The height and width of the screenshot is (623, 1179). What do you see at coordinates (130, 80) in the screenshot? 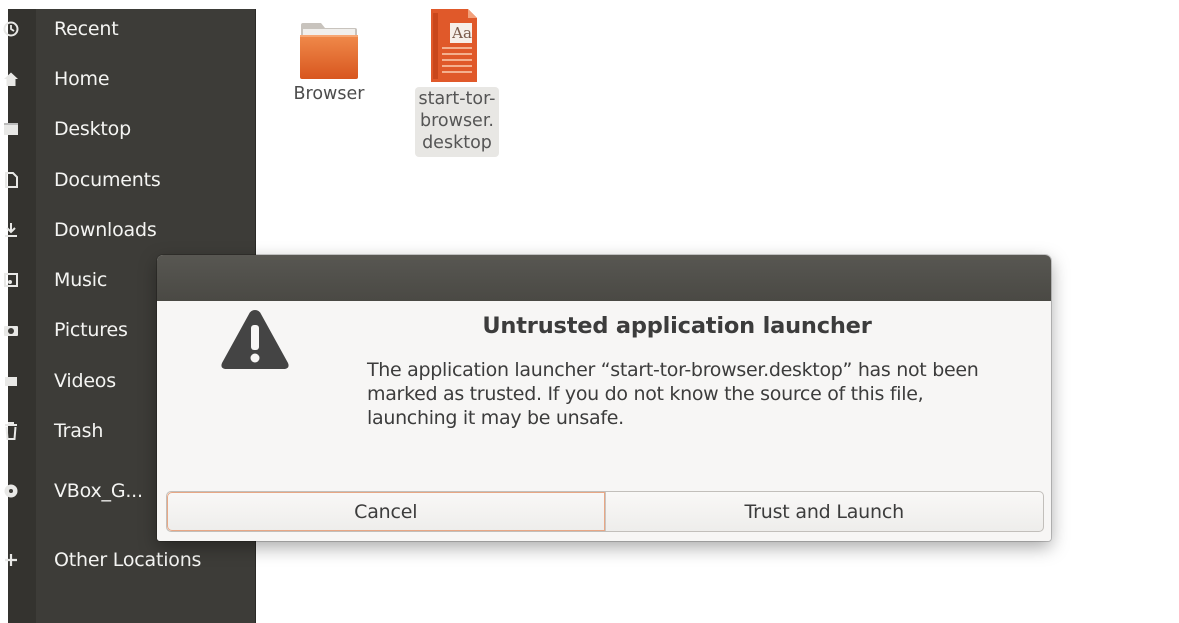
I see `sidebar-item-home: Home` at bounding box center [130, 80].